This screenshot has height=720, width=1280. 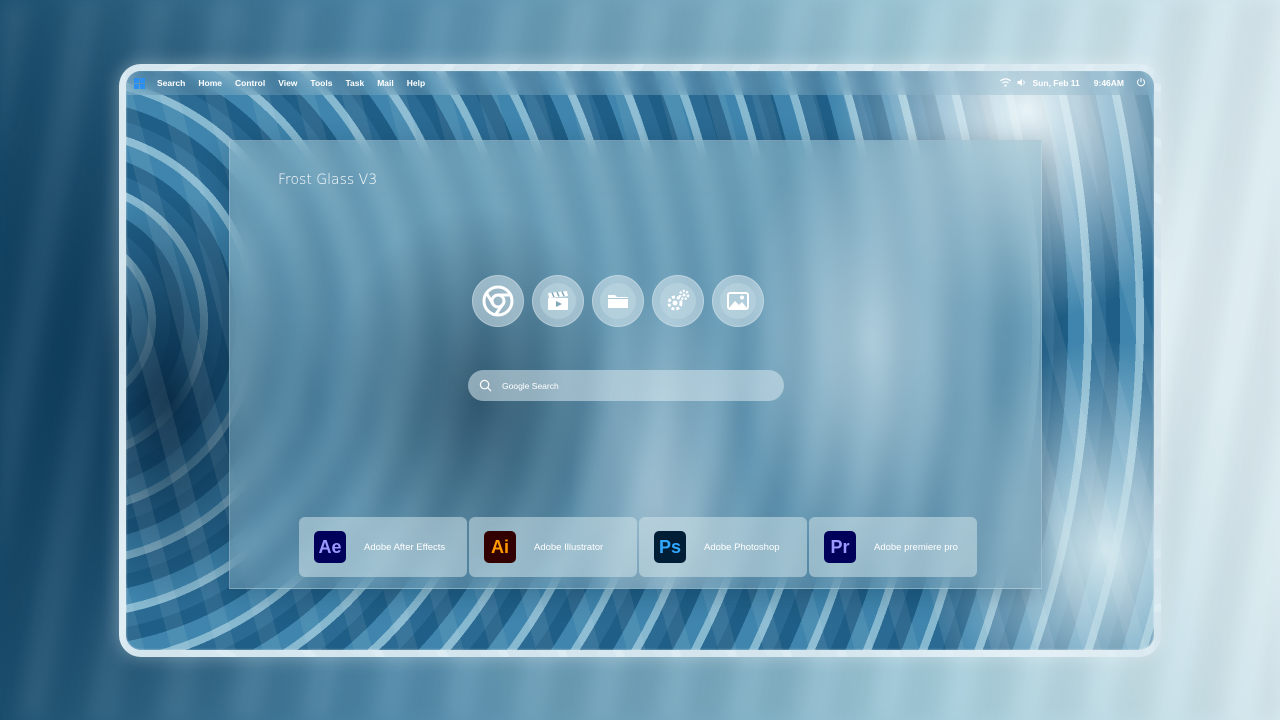 I want to click on google-search-bar: Google Search, so click(x=626, y=385).